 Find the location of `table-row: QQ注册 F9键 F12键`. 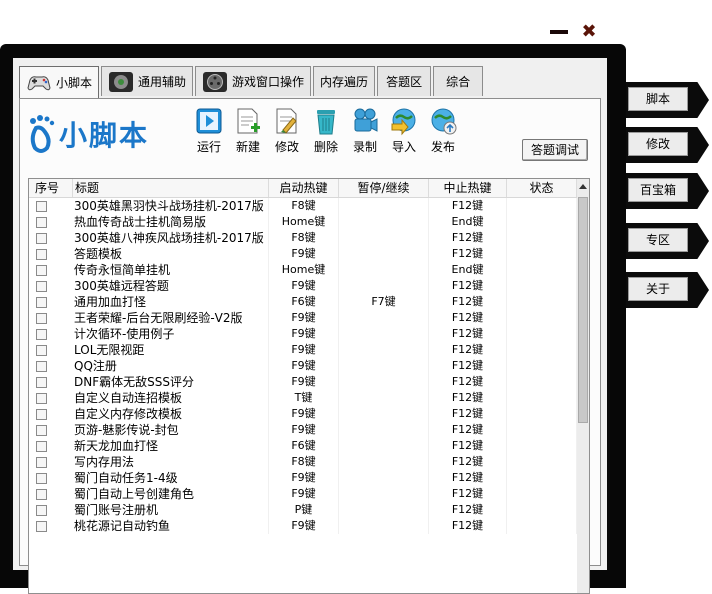

table-row: QQ注册 F9键 F12键 is located at coordinates (303, 366).